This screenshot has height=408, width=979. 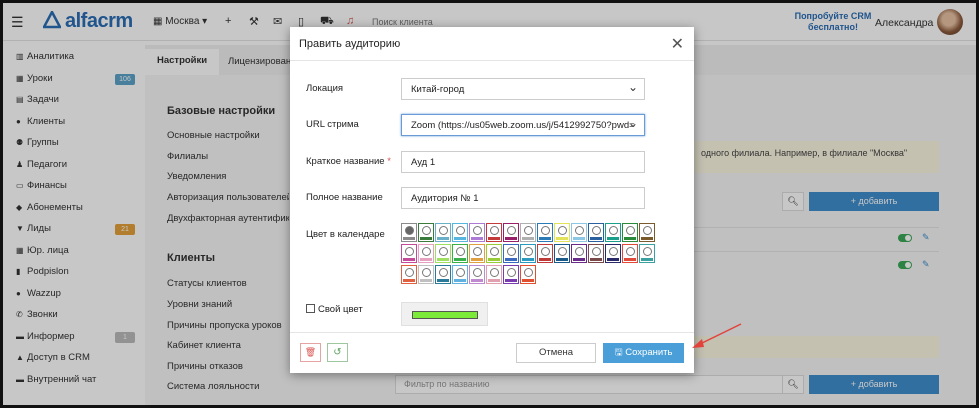 What do you see at coordinates (717, 335) in the screenshot?
I see `annotation-arrow` at bounding box center [717, 335].